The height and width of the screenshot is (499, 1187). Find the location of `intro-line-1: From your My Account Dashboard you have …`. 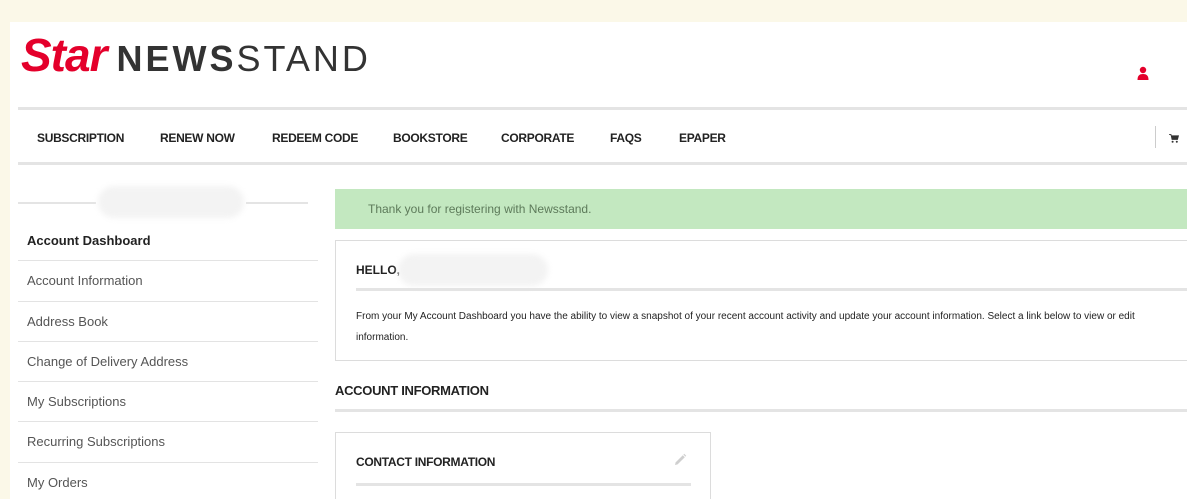

intro-line-1: From your My Account Dashboard you have … is located at coordinates (745, 316).